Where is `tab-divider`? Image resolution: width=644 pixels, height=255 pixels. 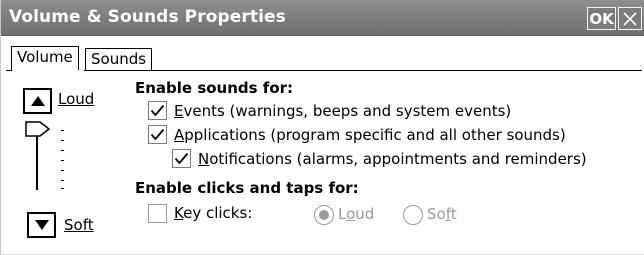
tab-divider is located at coordinates (324, 70).